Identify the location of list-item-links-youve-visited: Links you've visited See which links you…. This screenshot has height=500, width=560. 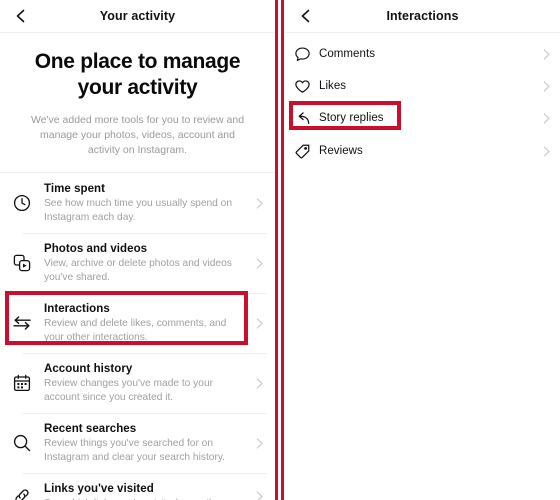
(137, 486).